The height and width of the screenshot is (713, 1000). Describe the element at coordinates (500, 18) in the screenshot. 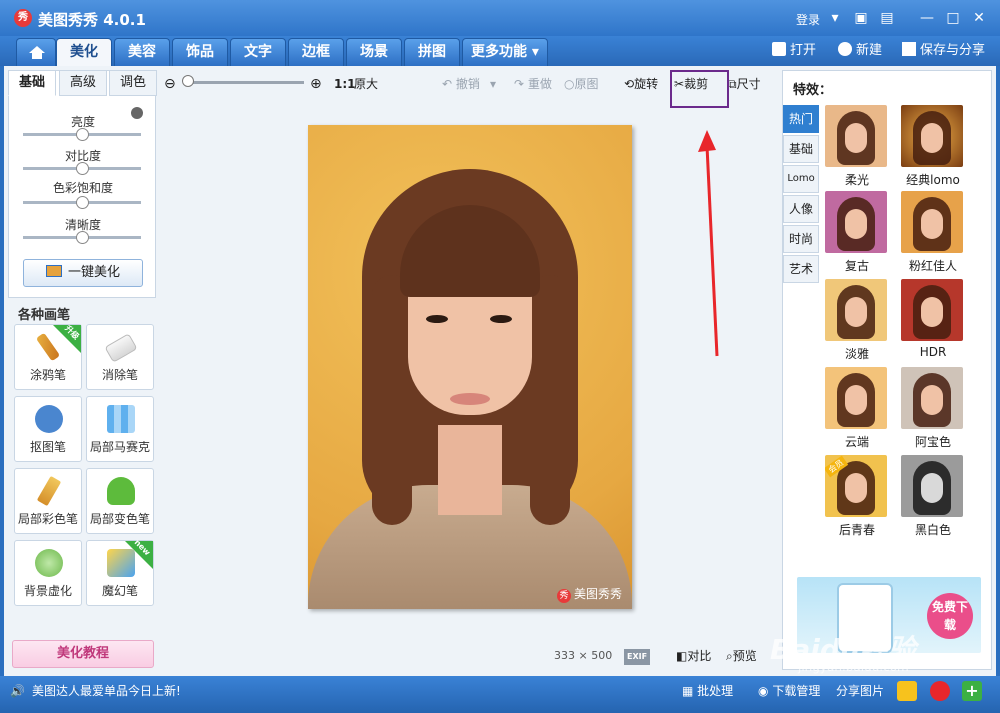

I see `title-bar: 秀 美图秀秀 4.0.1 登录 ▾ ▣ ▤ — □ ✕` at that location.